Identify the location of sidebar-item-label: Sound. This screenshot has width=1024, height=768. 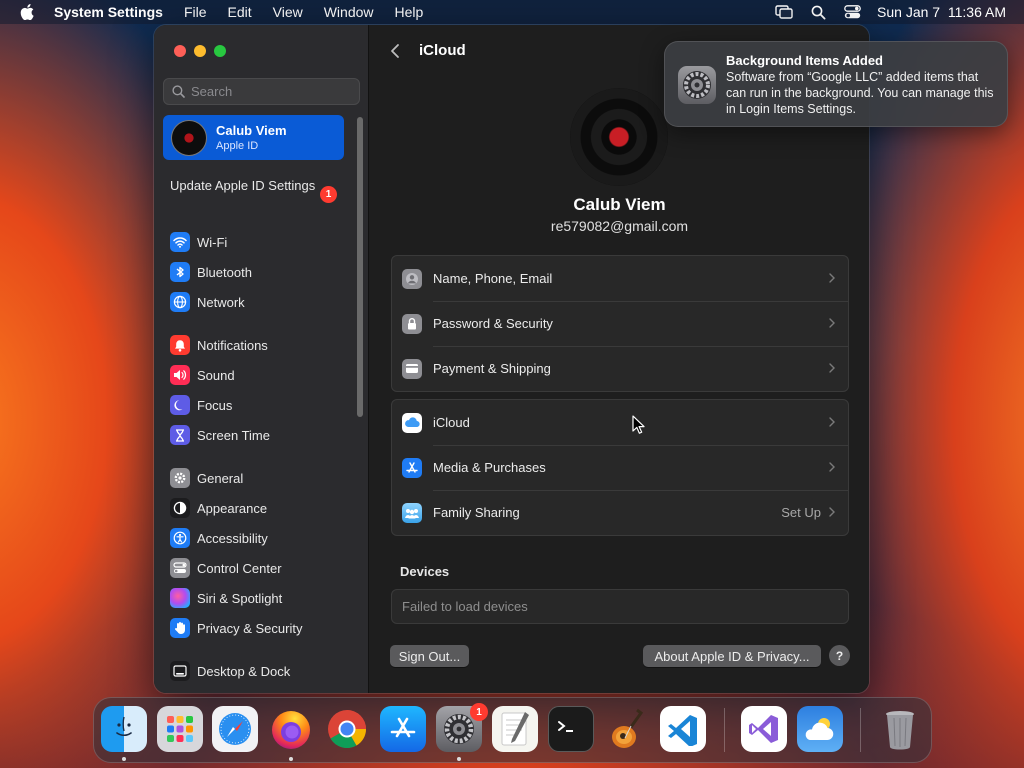
(216, 375).